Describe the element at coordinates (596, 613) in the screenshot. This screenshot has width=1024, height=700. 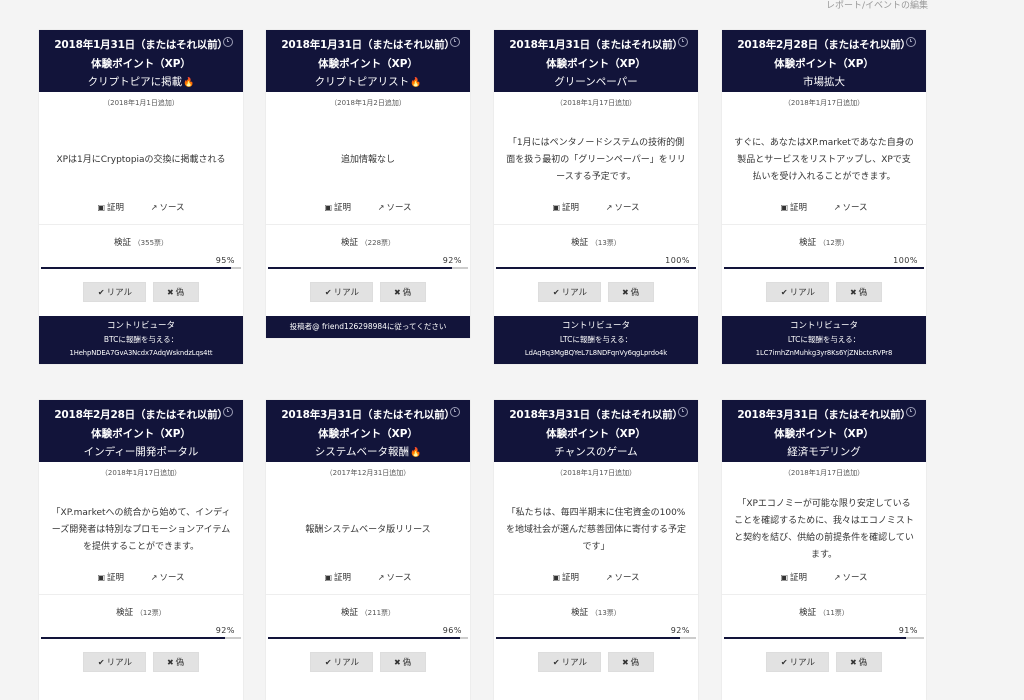
I see `vote-label: 検証 （13票）` at that location.